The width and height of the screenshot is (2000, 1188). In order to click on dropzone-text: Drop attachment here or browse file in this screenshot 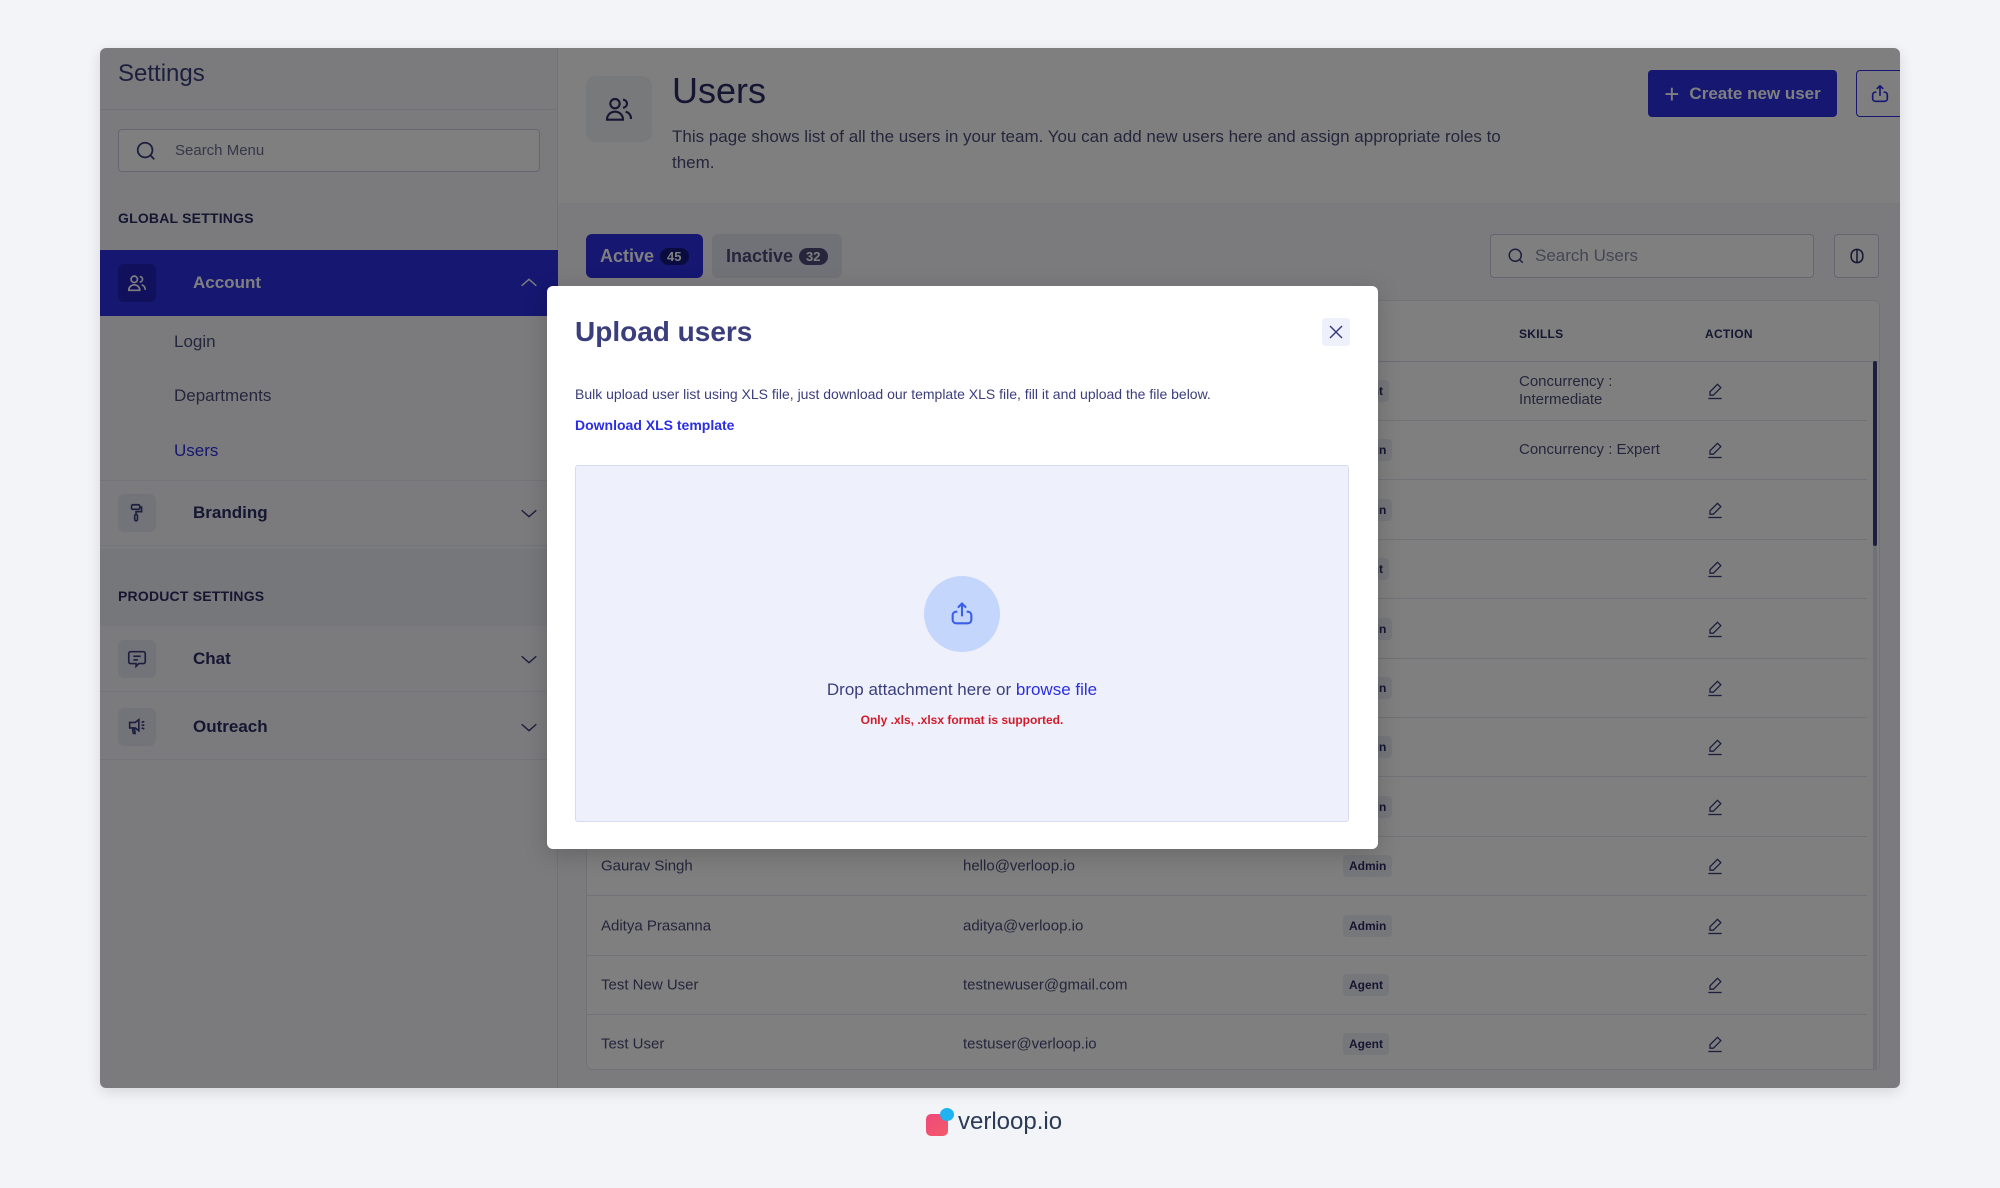, I will do `click(962, 690)`.